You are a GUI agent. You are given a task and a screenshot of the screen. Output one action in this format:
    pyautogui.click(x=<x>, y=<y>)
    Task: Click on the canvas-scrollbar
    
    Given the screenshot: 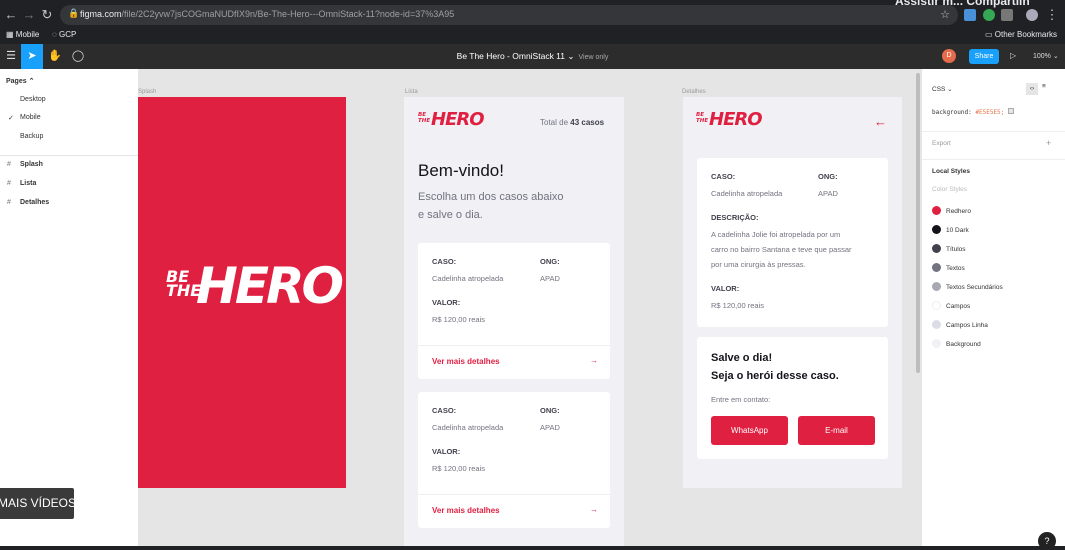 What is the action you would take?
    pyautogui.click(x=918, y=223)
    